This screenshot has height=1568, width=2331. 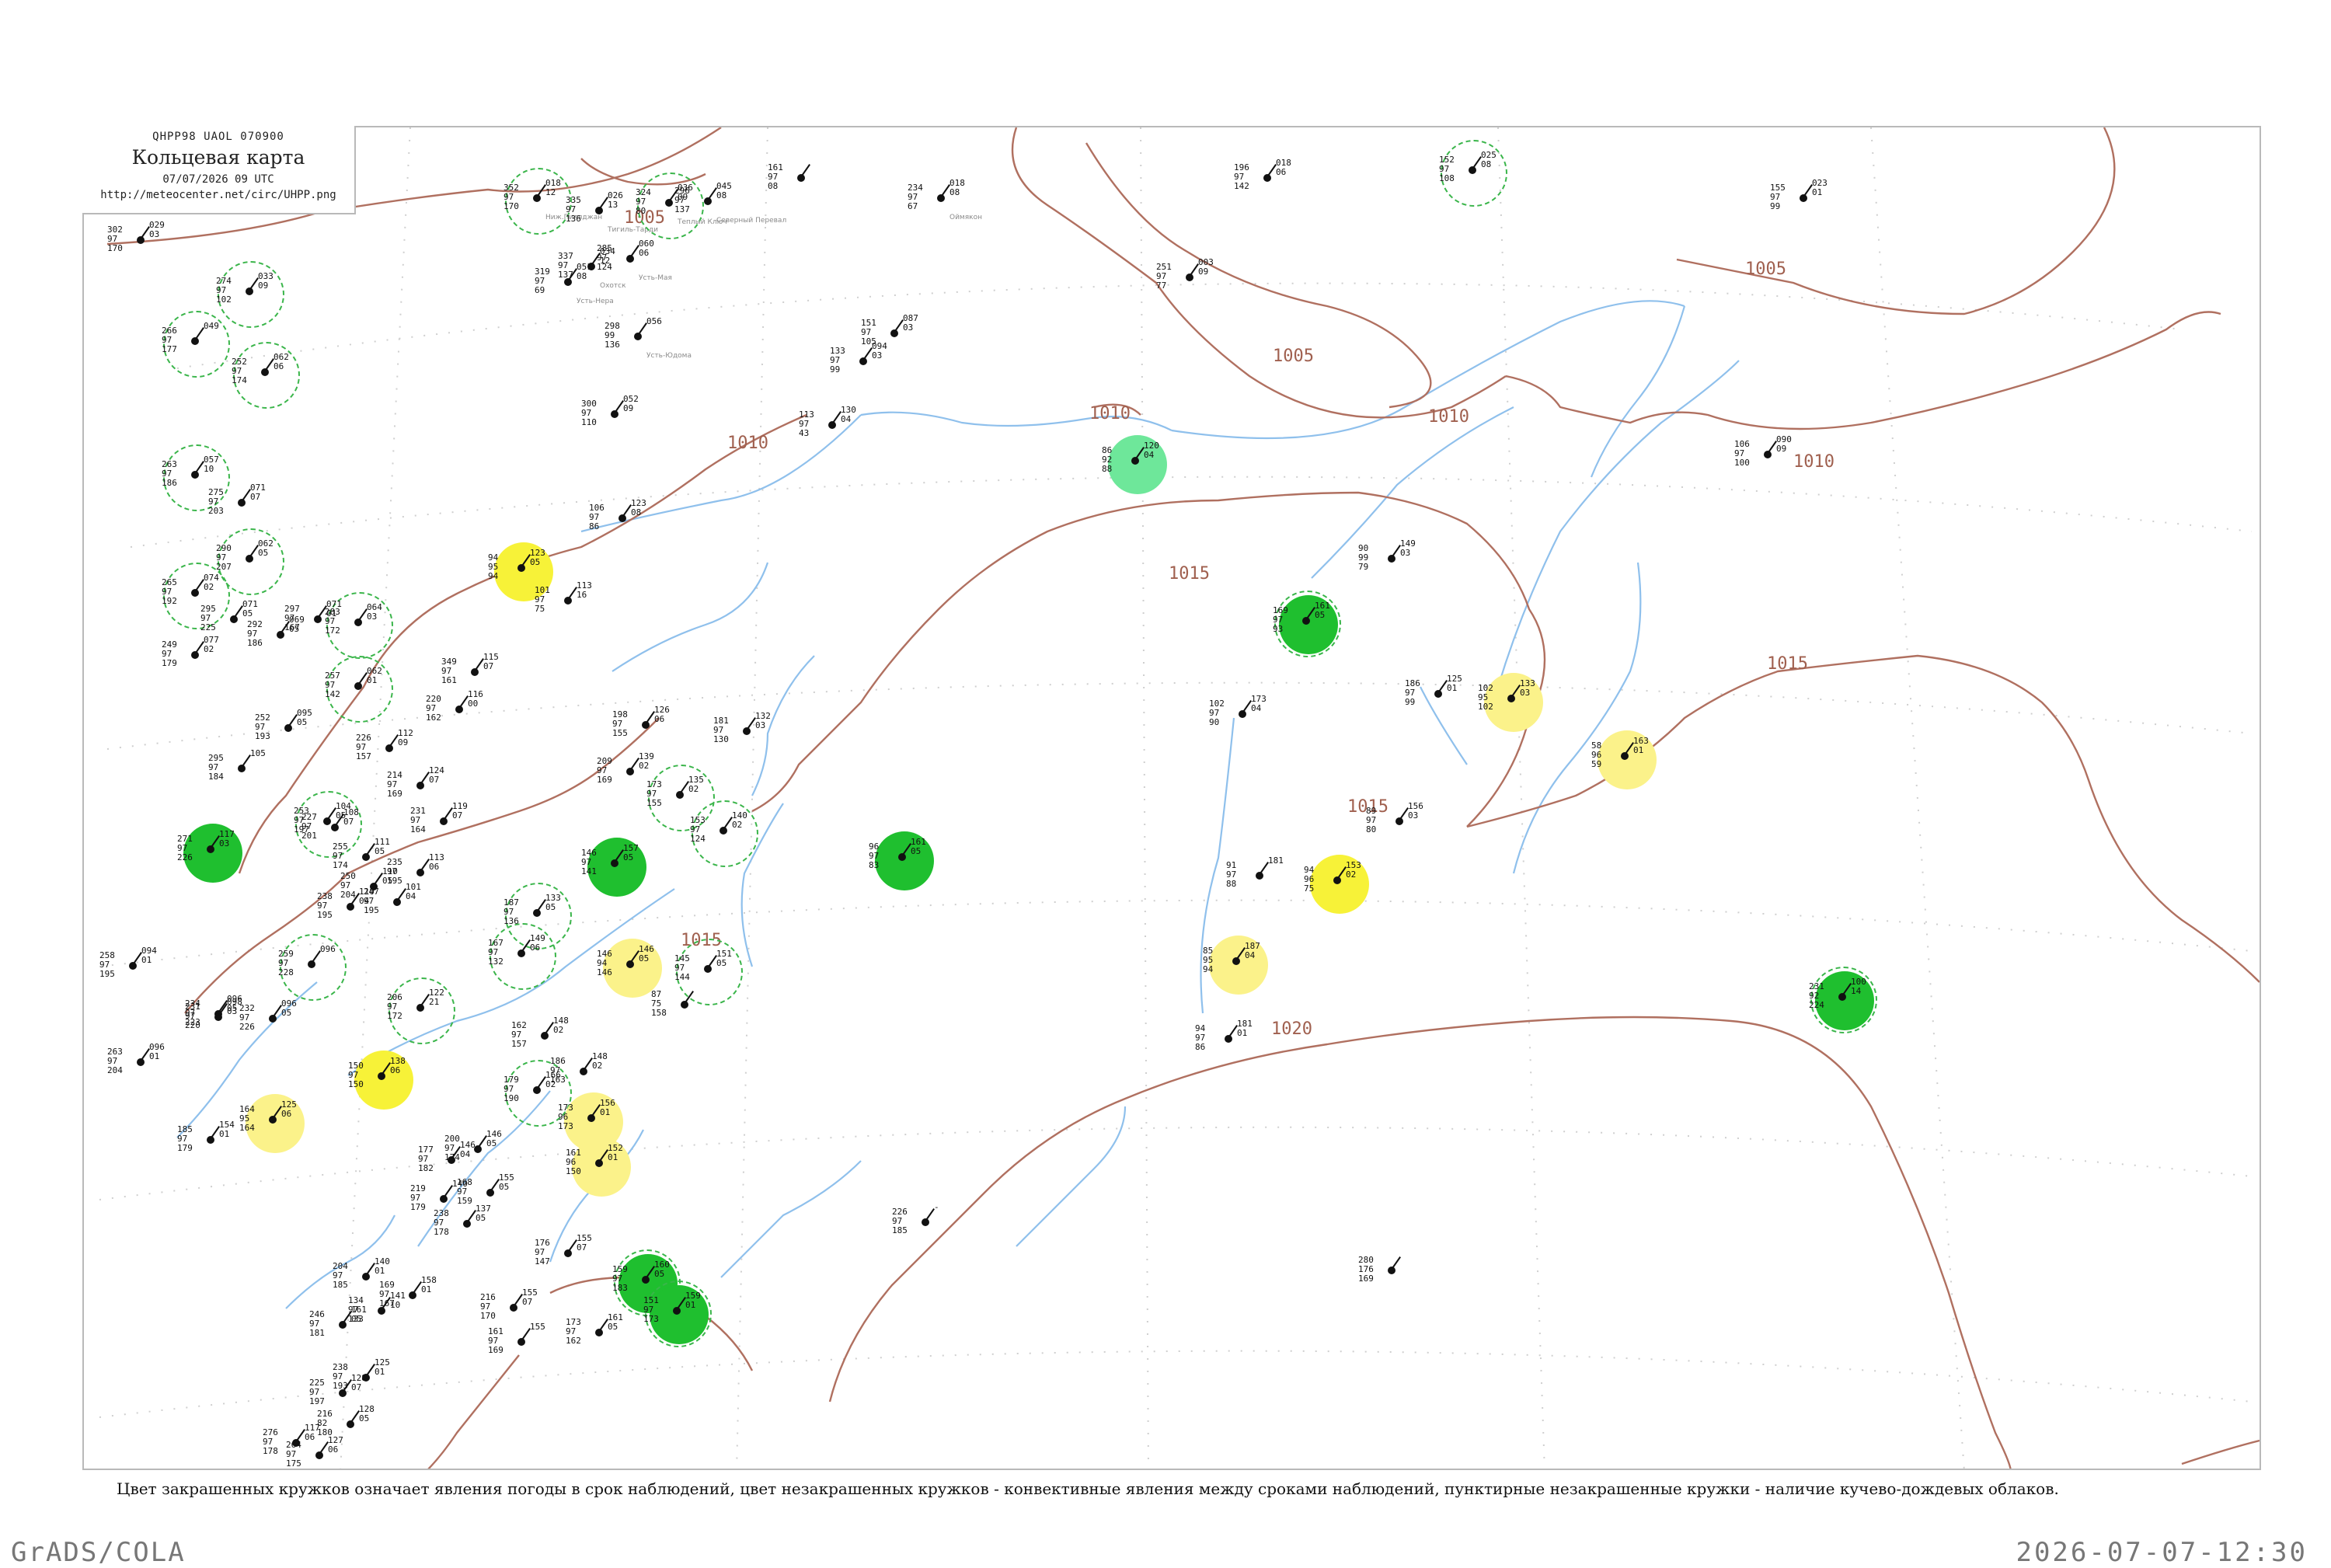 I want to click on station-plot: 89 97 80 156 03, so click(x=1403, y=827).